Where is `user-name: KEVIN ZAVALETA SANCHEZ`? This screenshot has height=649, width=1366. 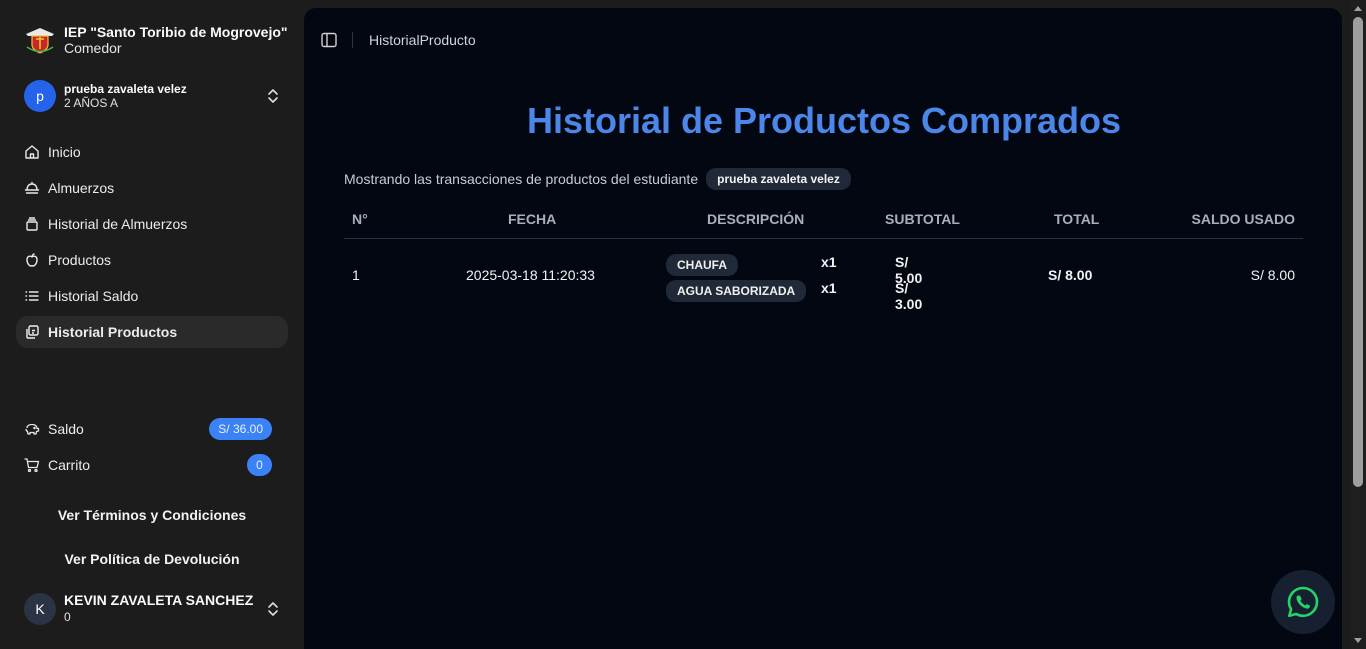
user-name: KEVIN ZAVALETA SANCHEZ is located at coordinates (159, 600).